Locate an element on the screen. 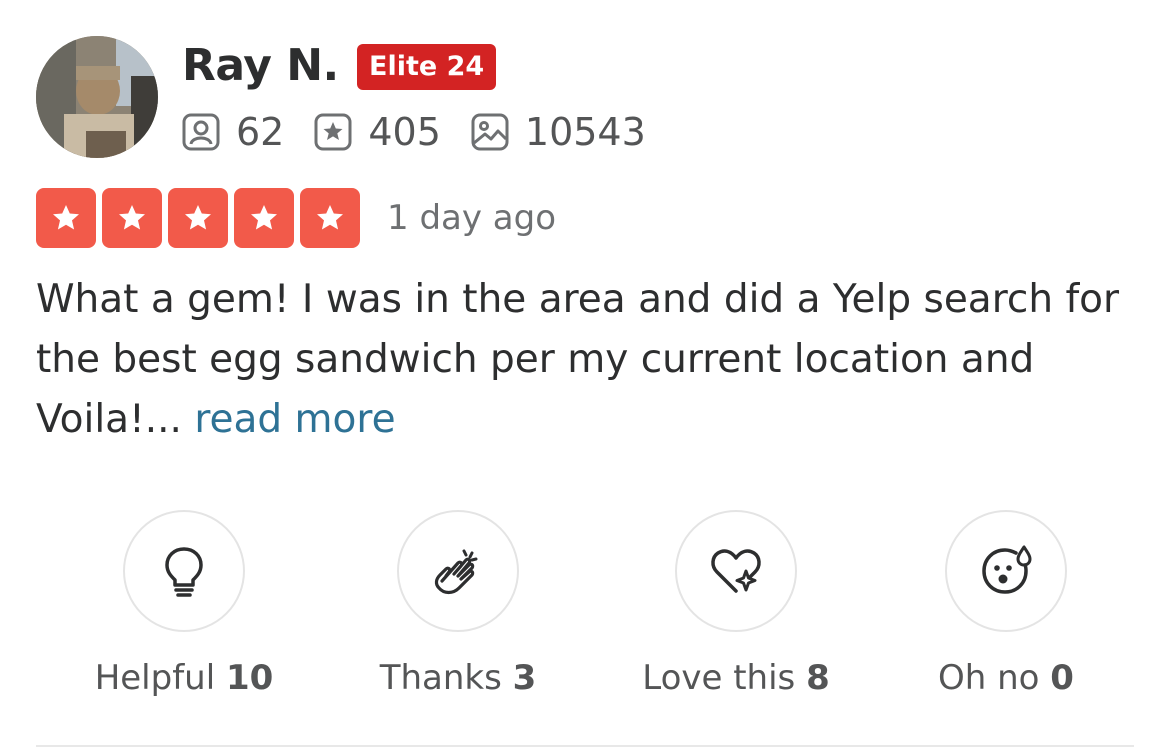 The height and width of the screenshot is (751, 1170). star-rating is located at coordinates (201, 218).